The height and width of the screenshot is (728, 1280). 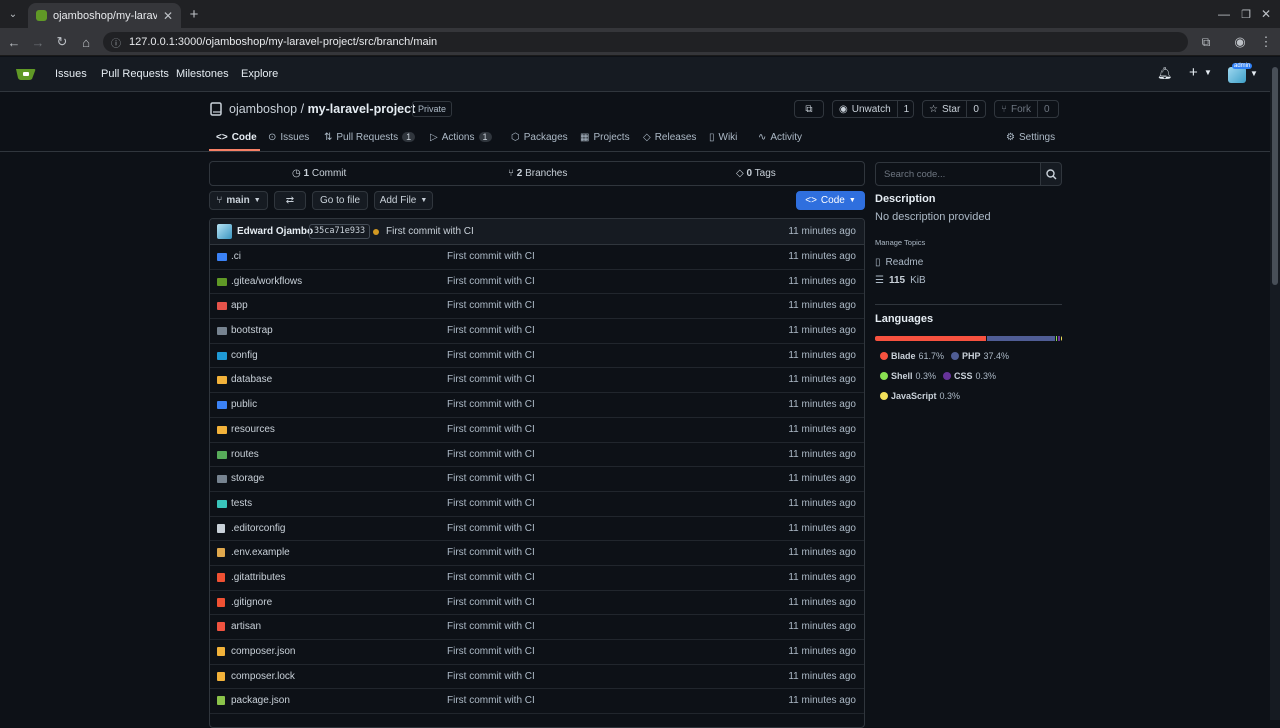 What do you see at coordinates (263, 676) in the screenshot?
I see `file-name-link: composer.lock` at bounding box center [263, 676].